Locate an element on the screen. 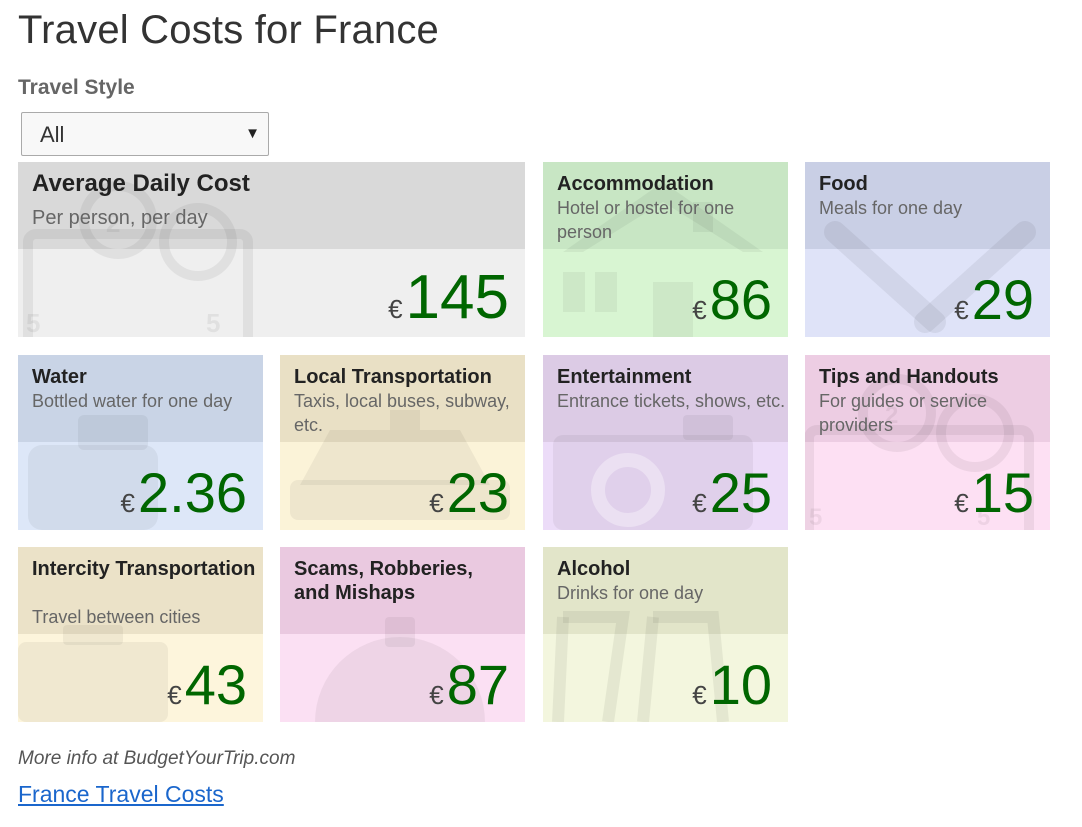 This screenshot has width=1082, height=827. price-amount: 10 is located at coordinates (740, 684).